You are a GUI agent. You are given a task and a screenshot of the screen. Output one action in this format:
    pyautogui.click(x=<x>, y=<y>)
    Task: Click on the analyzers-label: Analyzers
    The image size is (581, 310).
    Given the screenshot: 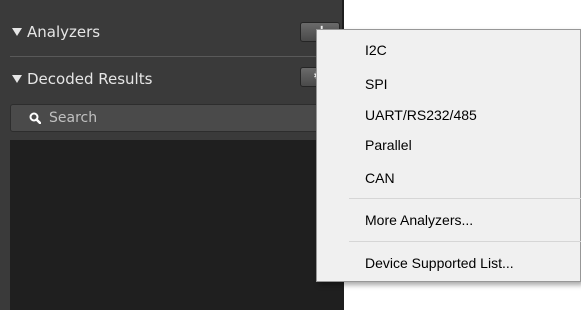 What is the action you would take?
    pyautogui.click(x=64, y=32)
    